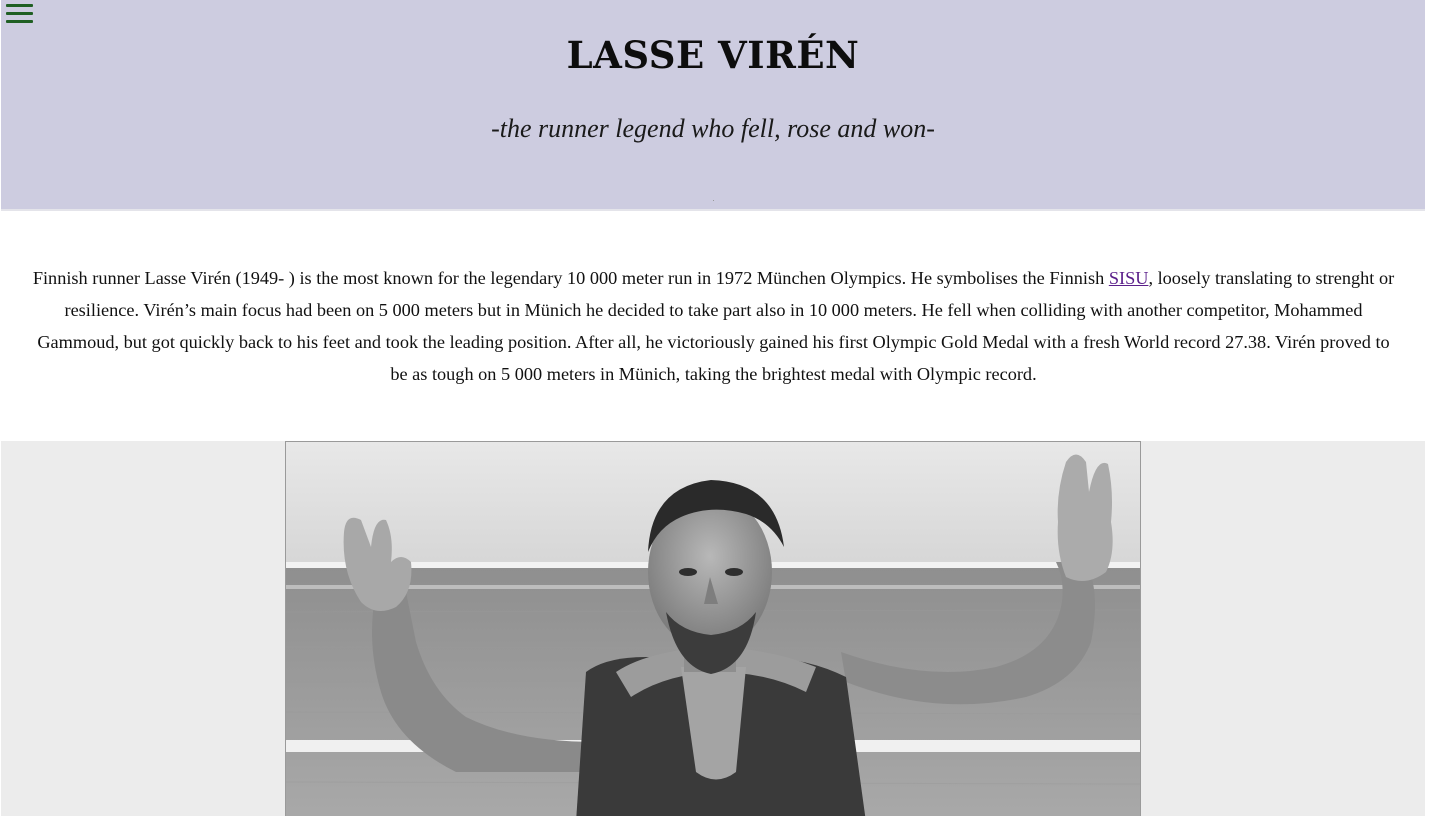 This screenshot has width=1433, height=816. Describe the element at coordinates (713, 55) in the screenshot. I see `page-title: LASSE VIRÉN` at that location.